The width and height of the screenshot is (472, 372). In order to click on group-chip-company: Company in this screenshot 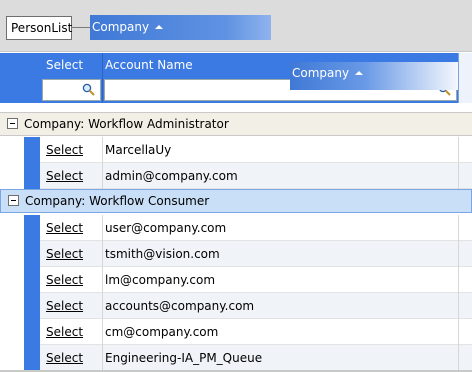, I will do `click(180, 27)`.